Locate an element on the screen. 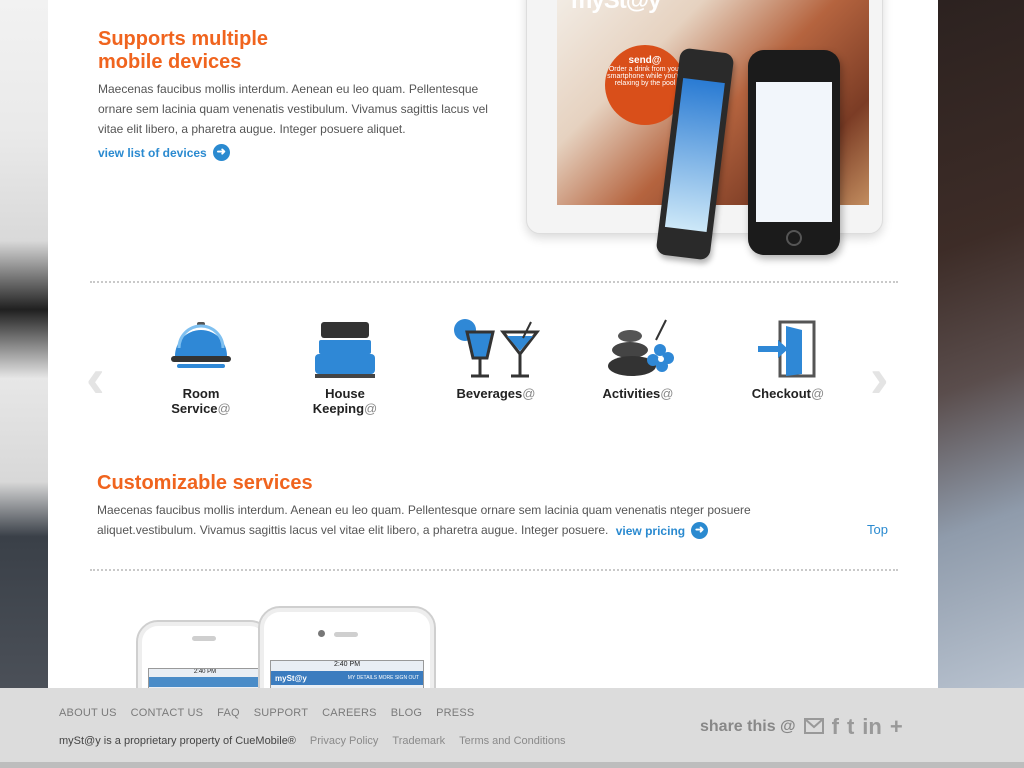 This screenshot has height=768, width=1024. service-room-line2: Service is located at coordinates (194, 408).